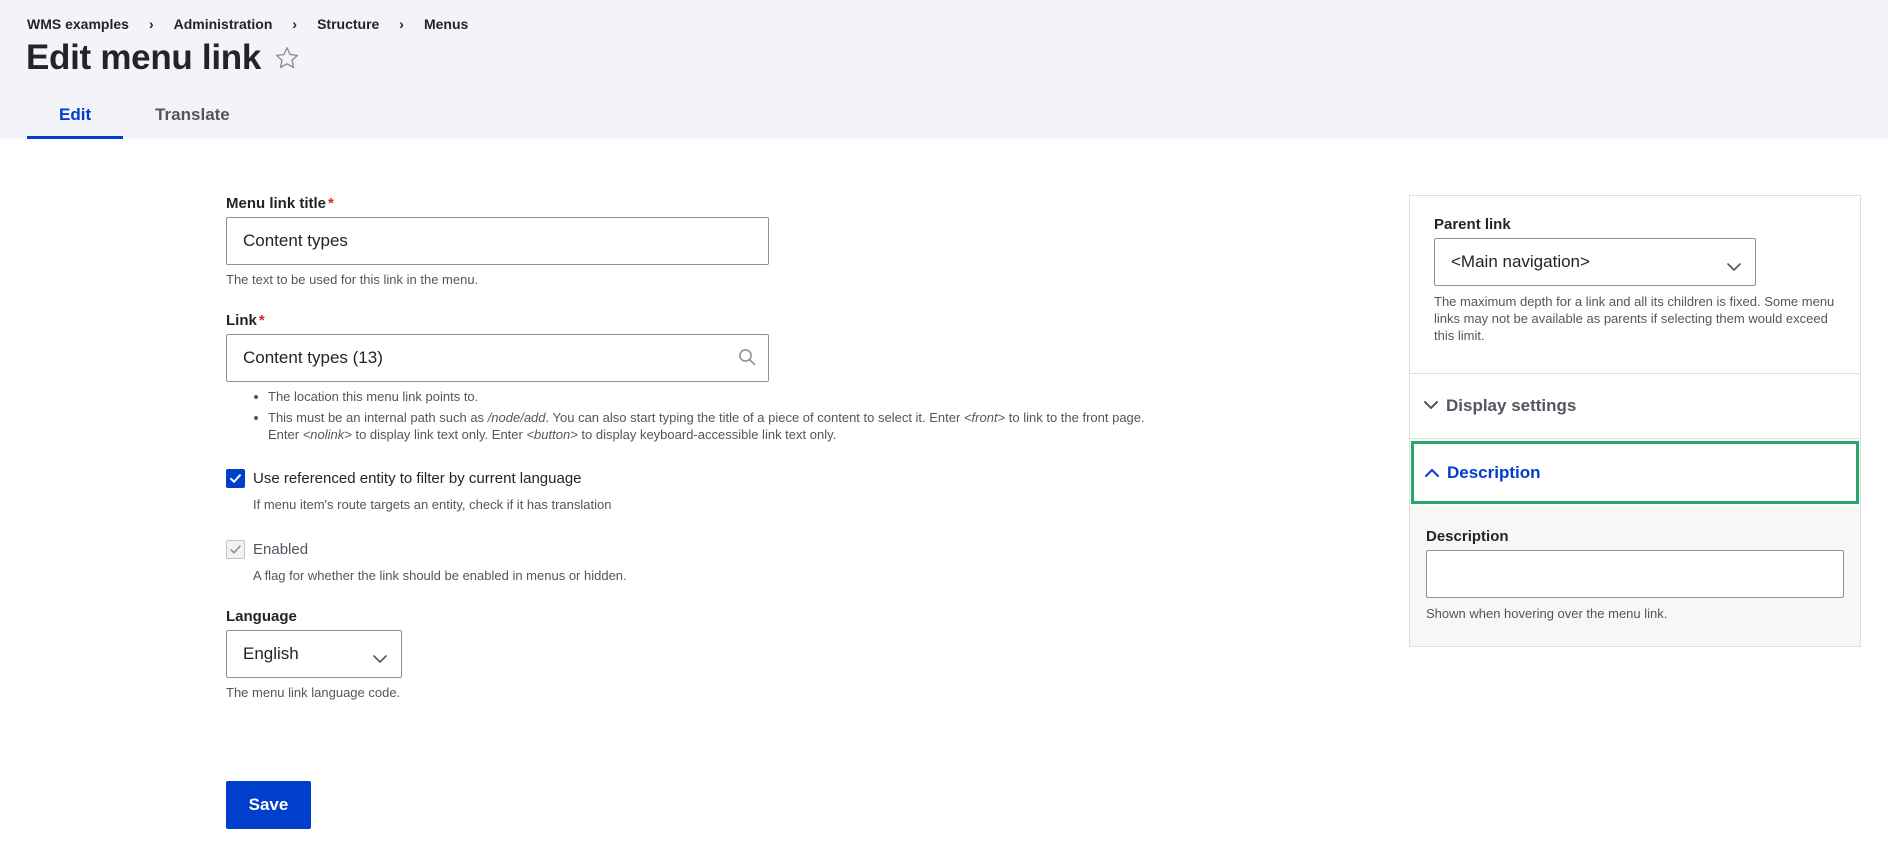 The height and width of the screenshot is (861, 1888). What do you see at coordinates (241, 320) in the screenshot?
I see `link-label-text: Link` at bounding box center [241, 320].